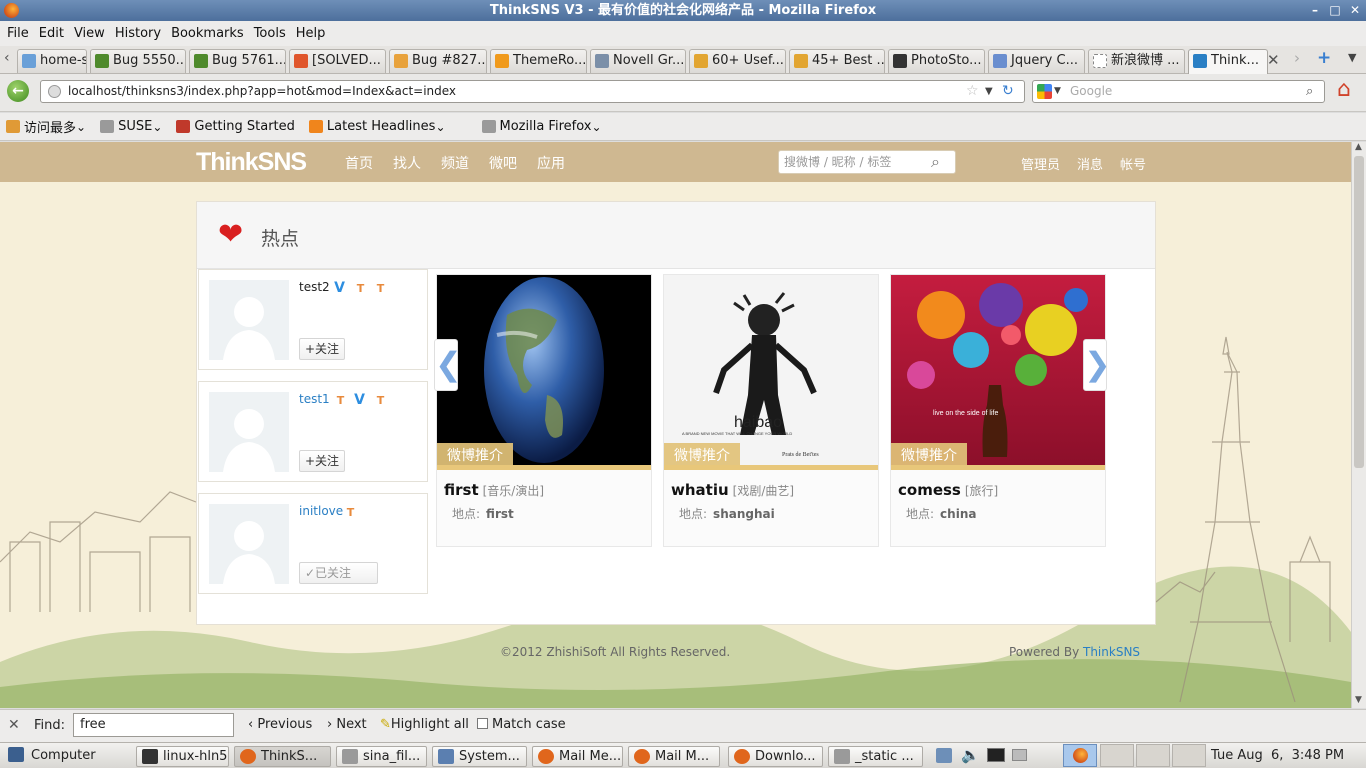 The width and height of the screenshot is (1366, 768). Describe the element at coordinates (1090, 163) in the screenshot. I see `nav-messages: 消息` at that location.